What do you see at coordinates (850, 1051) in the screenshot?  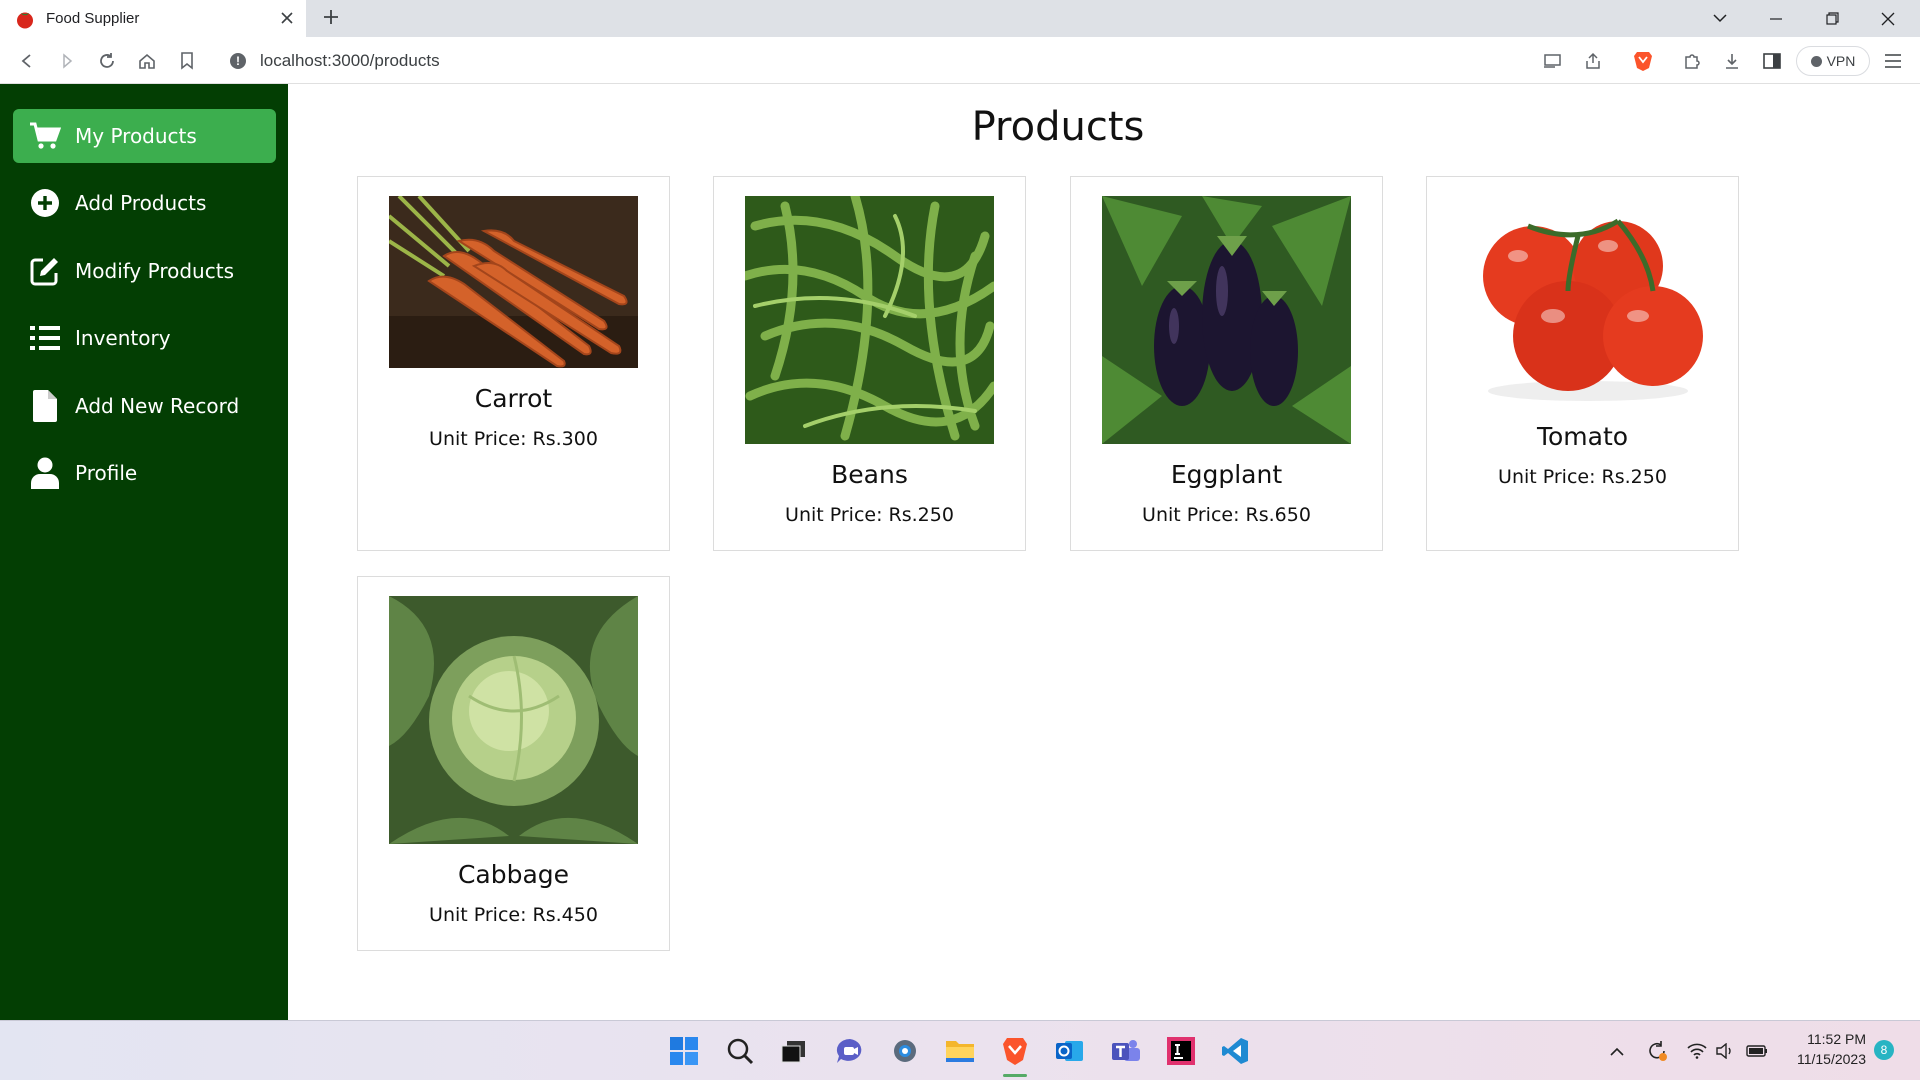 I see `chat-icon` at bounding box center [850, 1051].